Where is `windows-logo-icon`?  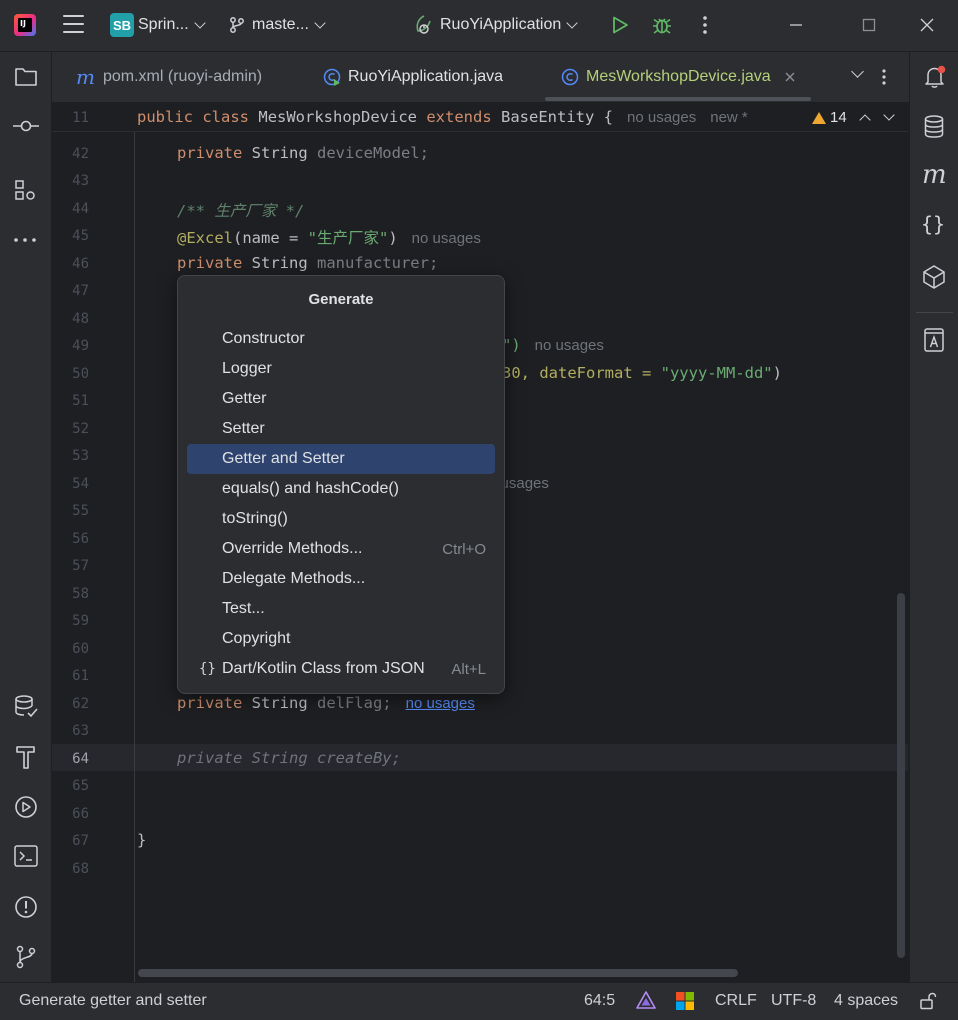
windows-logo-icon is located at coordinates (685, 1001).